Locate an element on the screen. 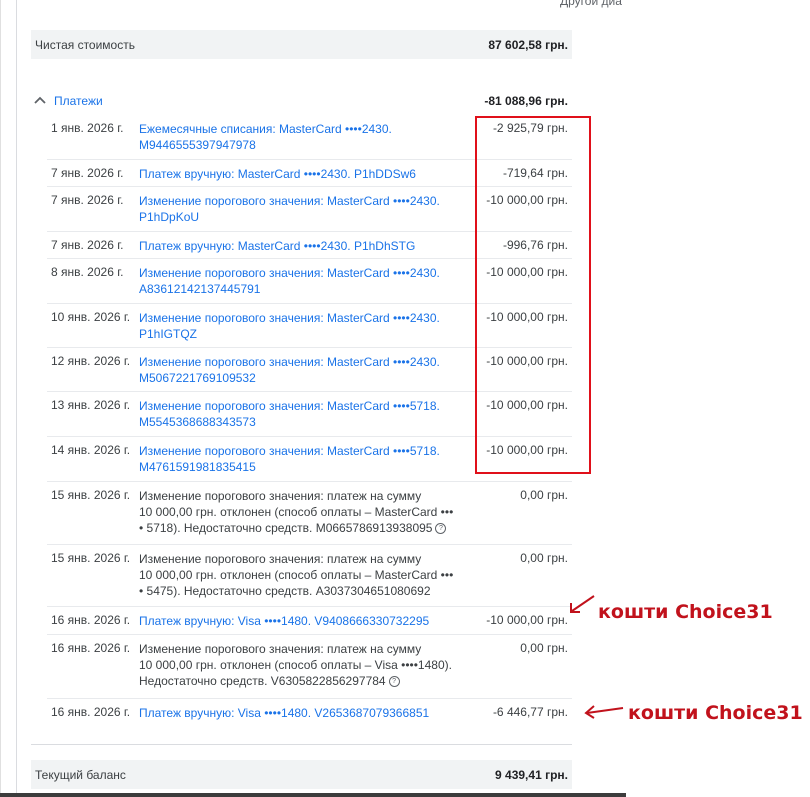 This screenshot has height=797, width=810. txn-date: 12 янв. 2026 г. is located at coordinates (91, 361).